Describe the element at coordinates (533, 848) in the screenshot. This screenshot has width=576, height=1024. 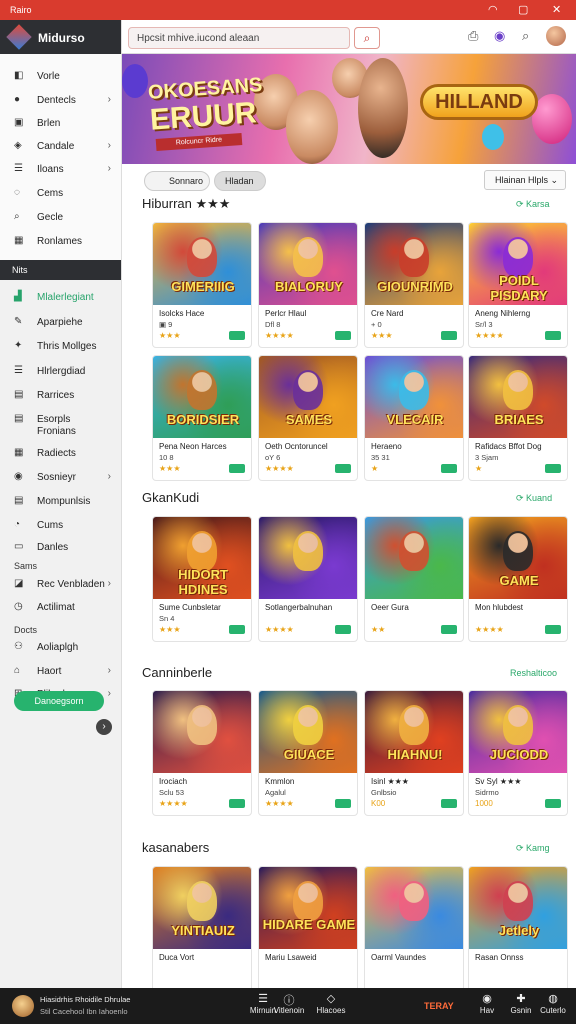
I see `see-all-link: ⟳ Kamg` at that location.